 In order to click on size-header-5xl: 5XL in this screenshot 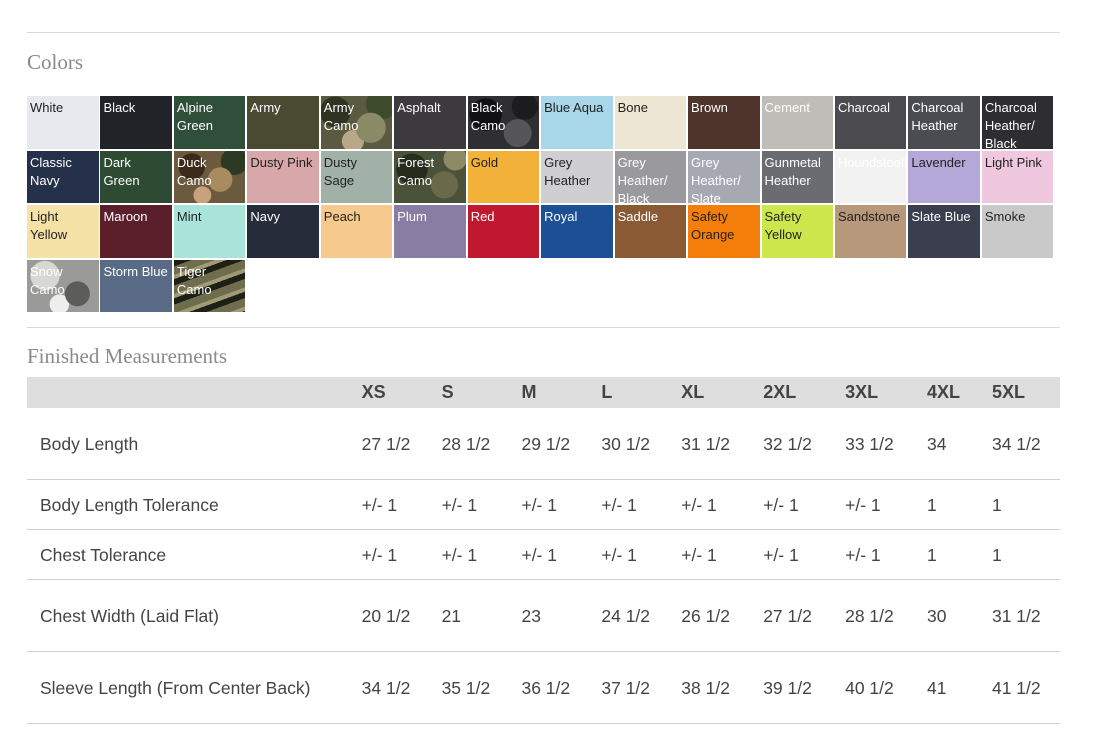, I will do `click(1025, 392)`.